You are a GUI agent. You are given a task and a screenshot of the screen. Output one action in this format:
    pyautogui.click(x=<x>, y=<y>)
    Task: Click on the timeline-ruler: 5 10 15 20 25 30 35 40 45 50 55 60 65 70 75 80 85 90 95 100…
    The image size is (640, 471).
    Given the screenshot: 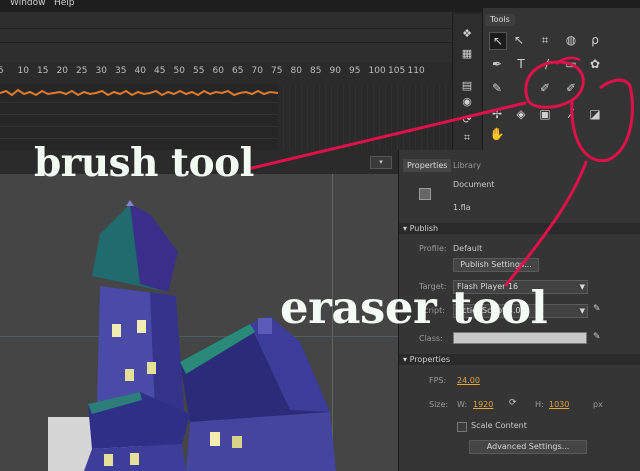 What is the action you would take?
    pyautogui.click(x=226, y=73)
    